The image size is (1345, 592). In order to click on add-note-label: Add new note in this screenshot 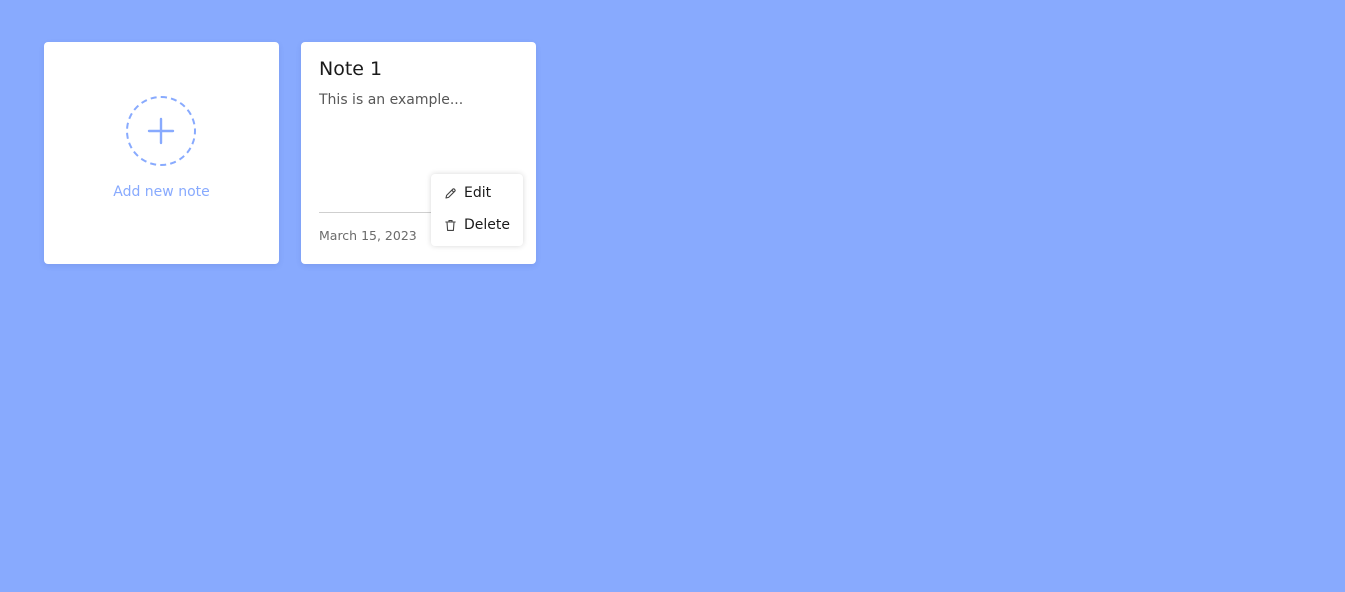, I will do `click(161, 192)`.